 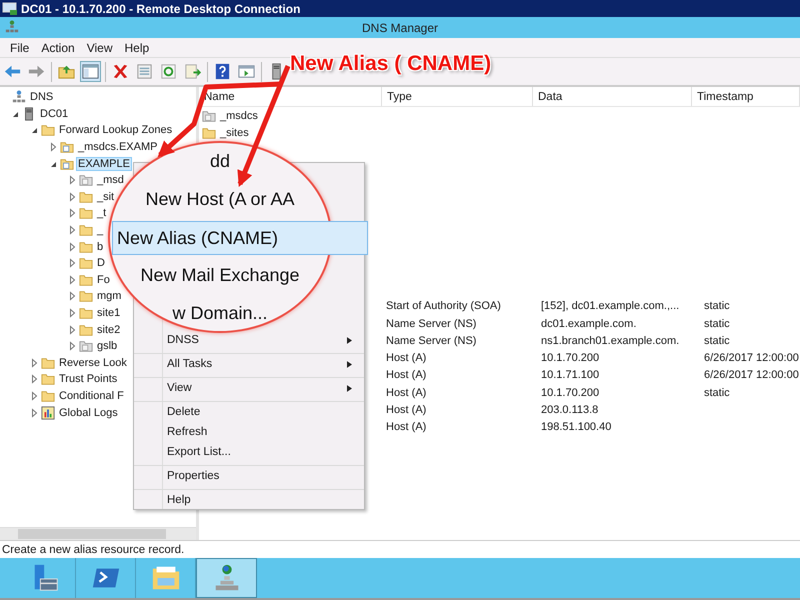 I want to click on tree-item: gslb, so click(x=107, y=346).